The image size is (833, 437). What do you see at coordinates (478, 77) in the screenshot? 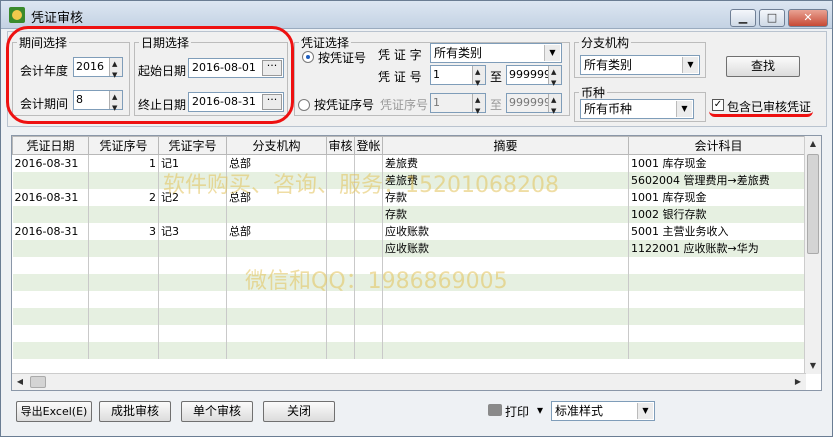
I see `number-from-spin-arrows` at bounding box center [478, 77].